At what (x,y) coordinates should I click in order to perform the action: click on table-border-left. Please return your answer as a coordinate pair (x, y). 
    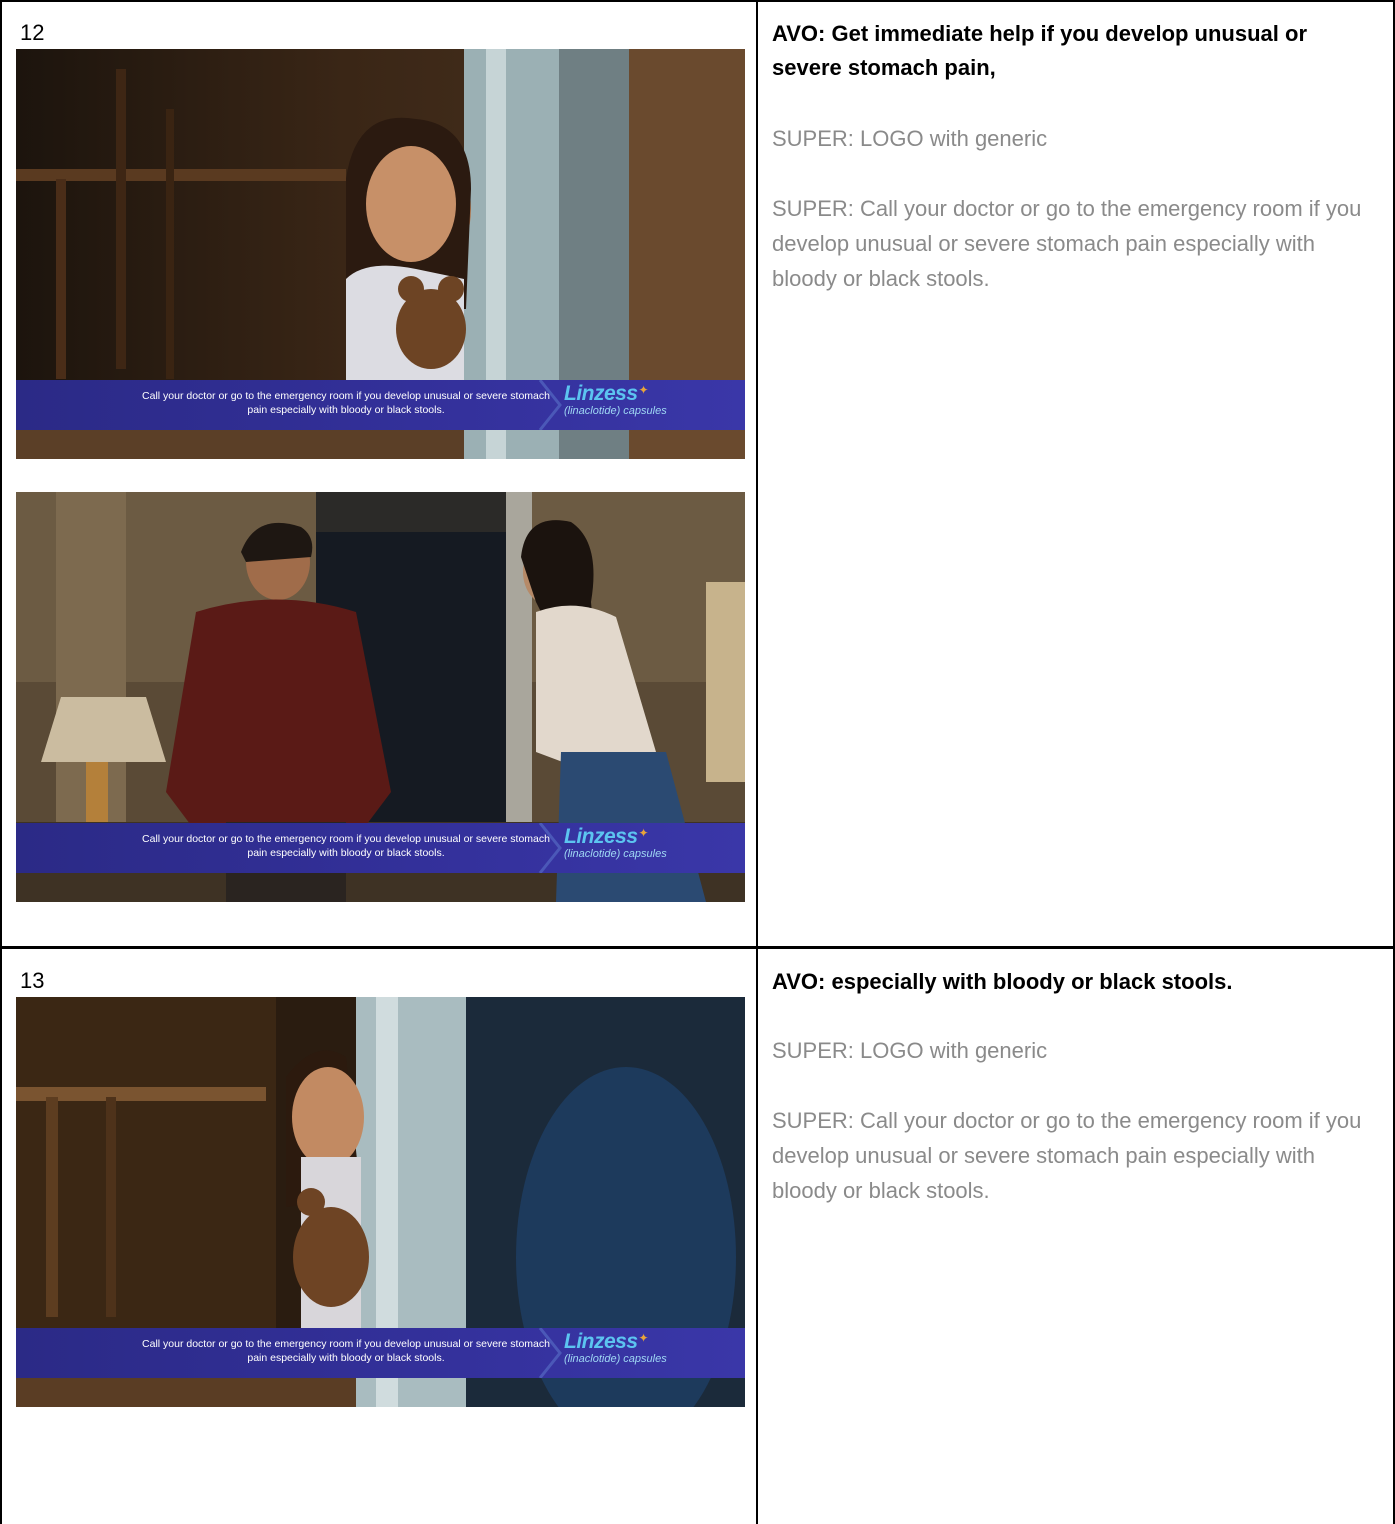
    Looking at the image, I should click on (1, 762).